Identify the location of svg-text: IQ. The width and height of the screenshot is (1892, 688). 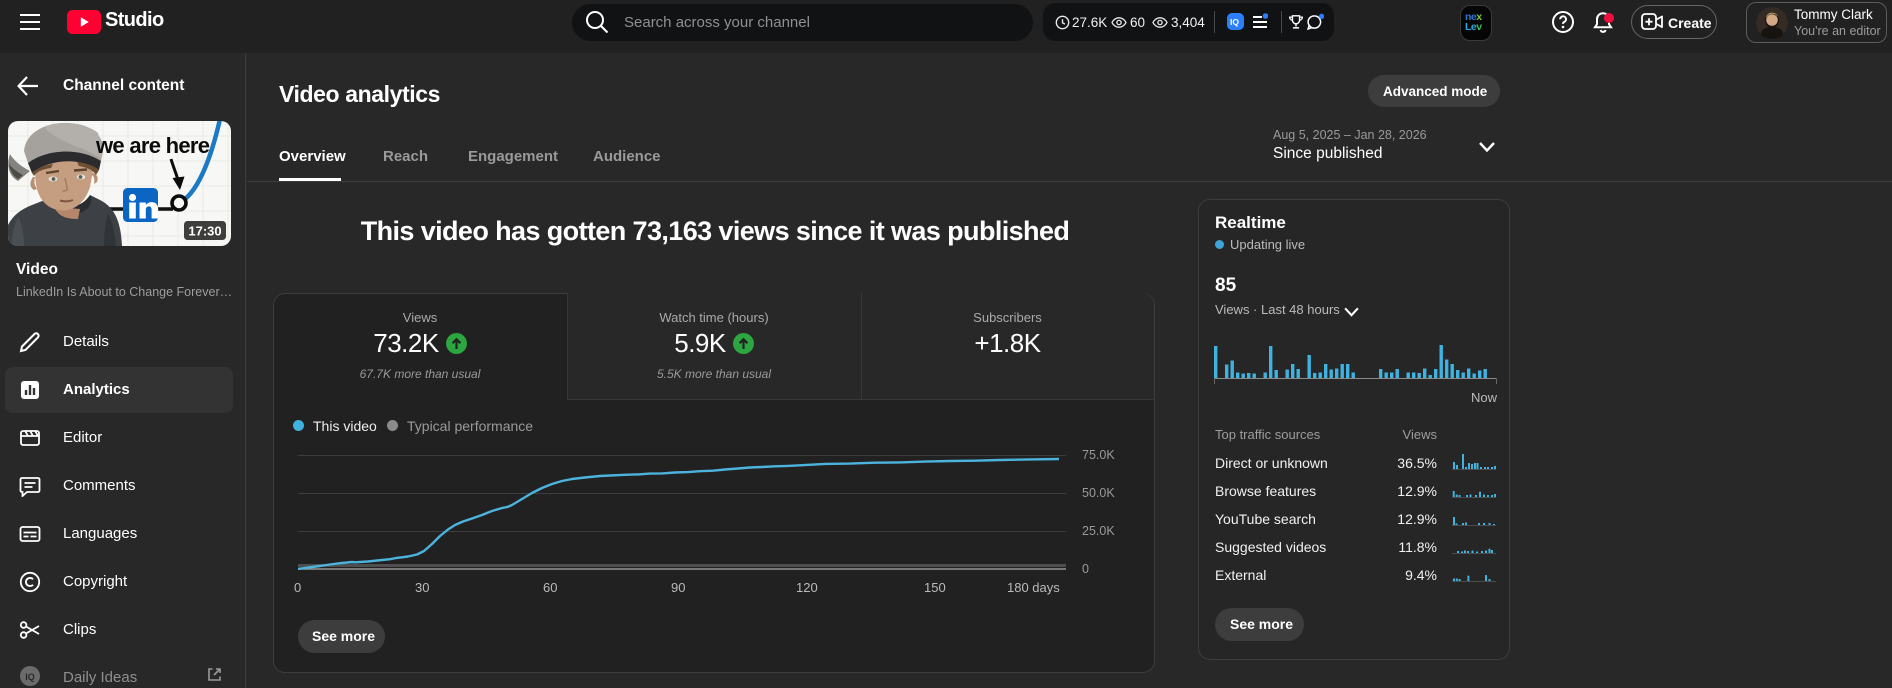
(30, 677).